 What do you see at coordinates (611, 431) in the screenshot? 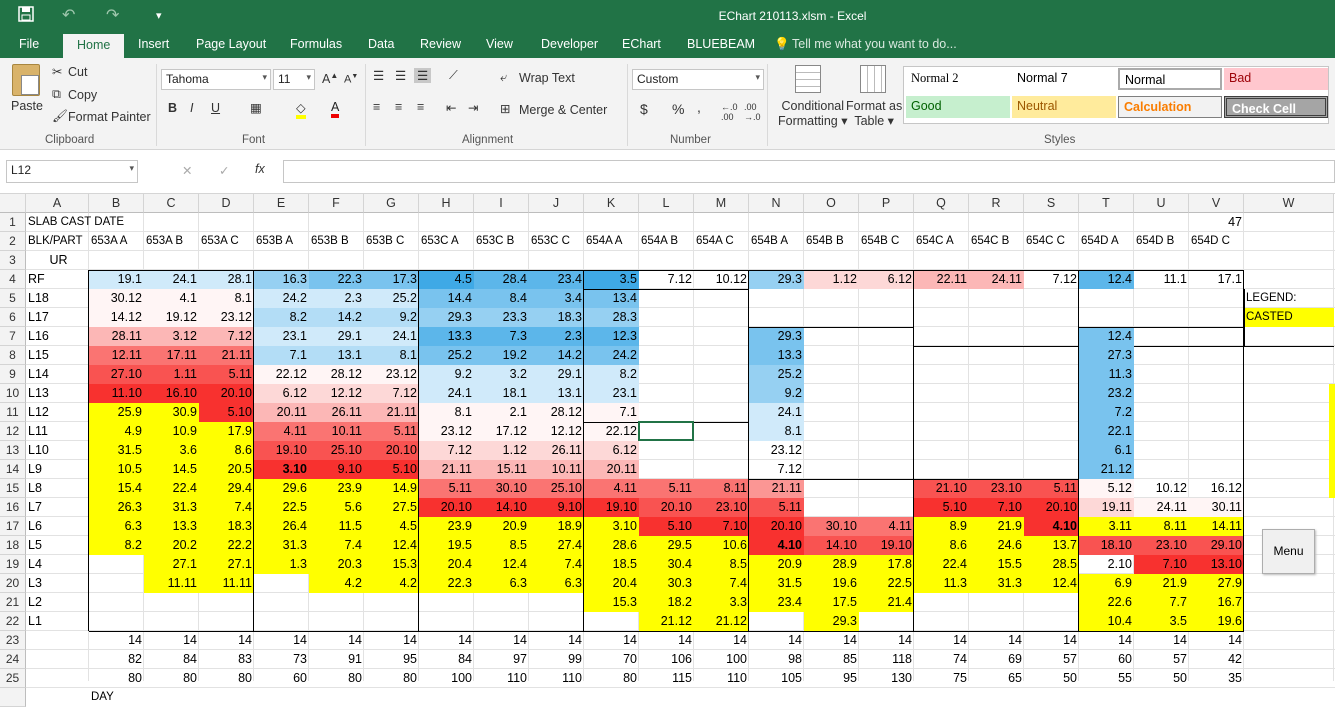
I see `data-cell: 22.12` at bounding box center [611, 431].